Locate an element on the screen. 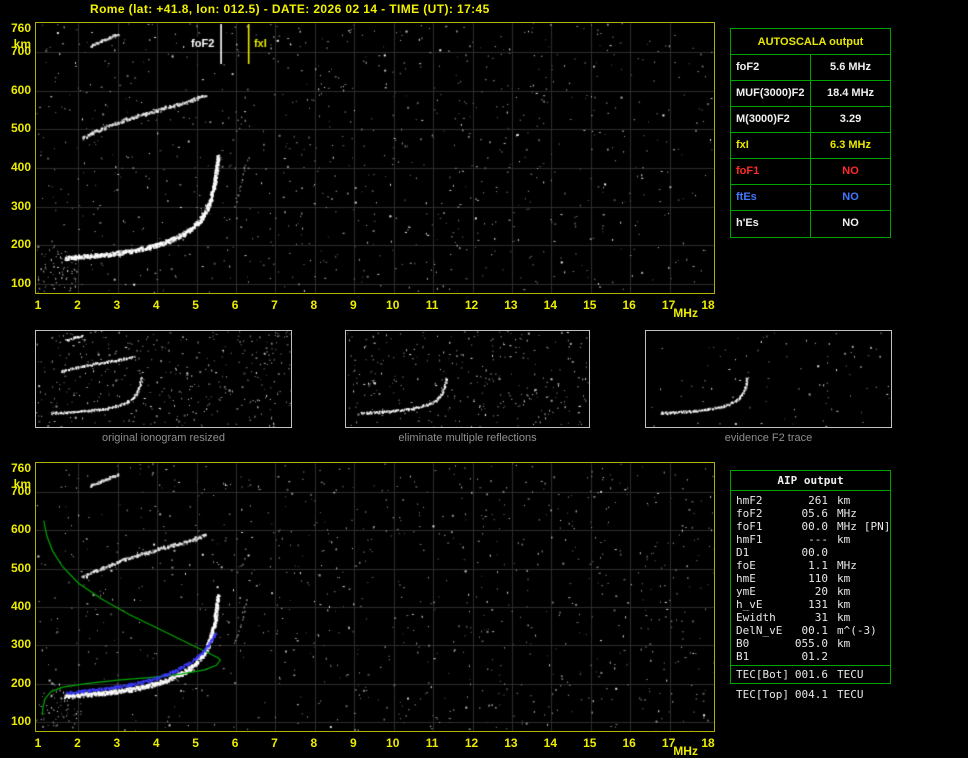 The width and height of the screenshot is (968, 758). autoscala-row-fof1: foF1 NO is located at coordinates (810, 172).